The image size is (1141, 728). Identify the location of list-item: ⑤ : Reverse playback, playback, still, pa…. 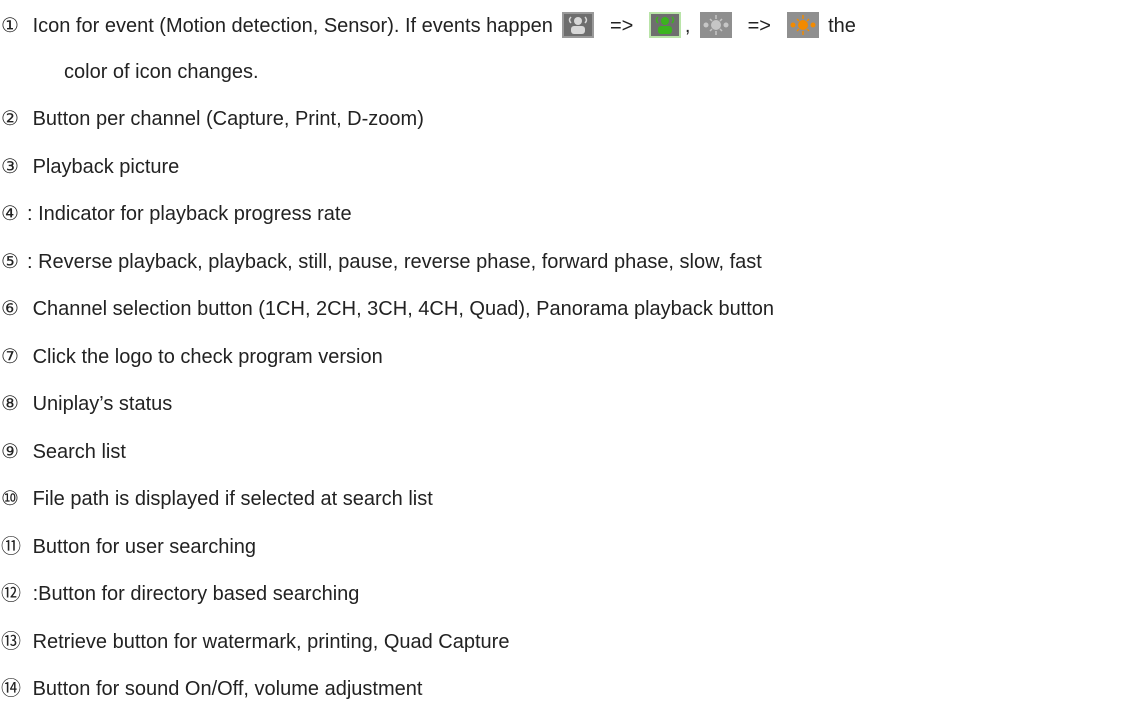
(381, 262).